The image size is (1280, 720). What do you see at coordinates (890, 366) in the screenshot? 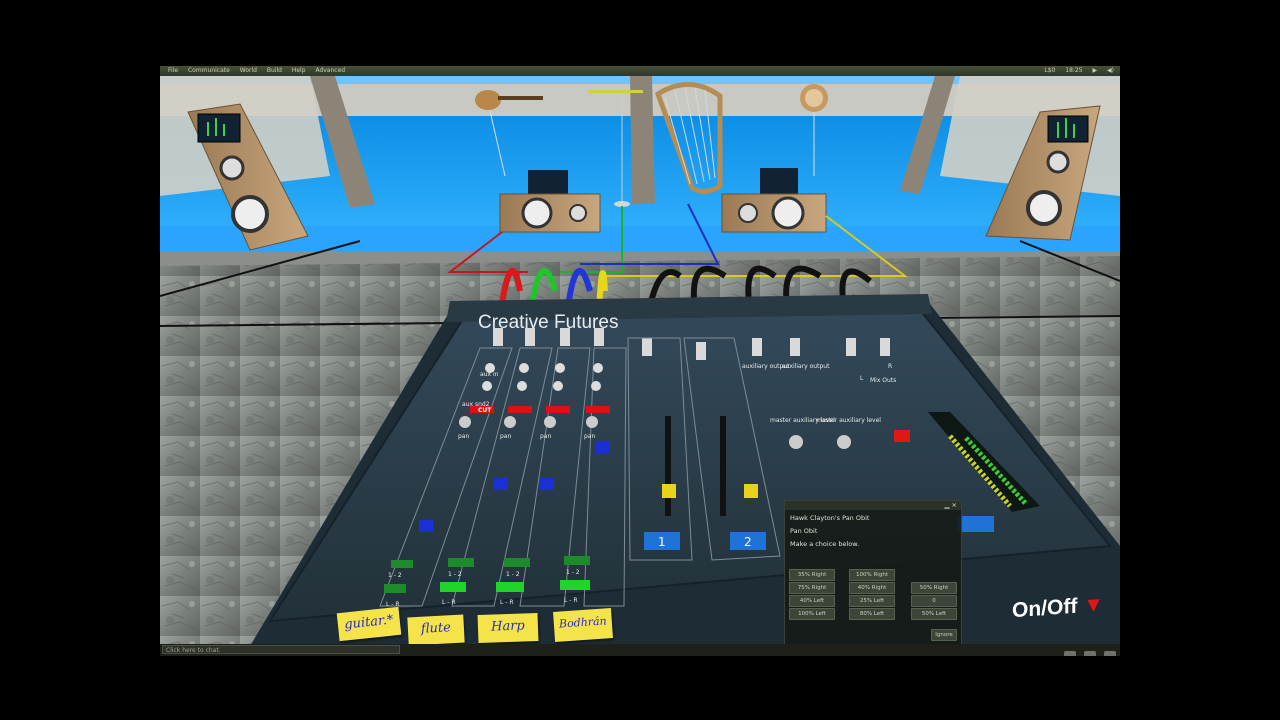
I see `label-mix-r: R` at bounding box center [890, 366].